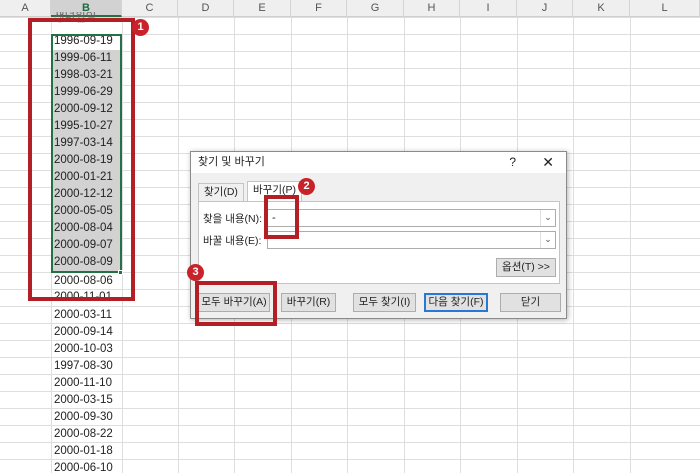  What do you see at coordinates (262, 8) in the screenshot?
I see `column-header-e: E` at bounding box center [262, 8].